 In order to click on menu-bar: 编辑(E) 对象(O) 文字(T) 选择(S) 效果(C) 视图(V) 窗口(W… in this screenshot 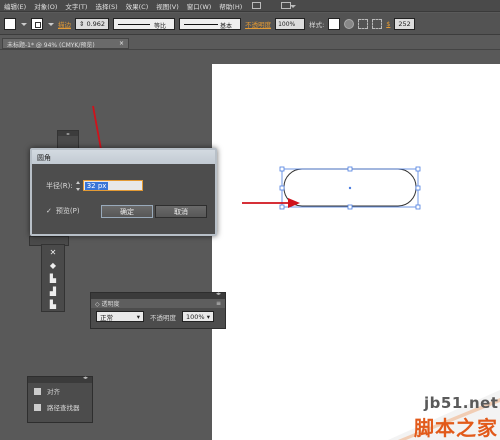, I will do `click(250, 6)`.